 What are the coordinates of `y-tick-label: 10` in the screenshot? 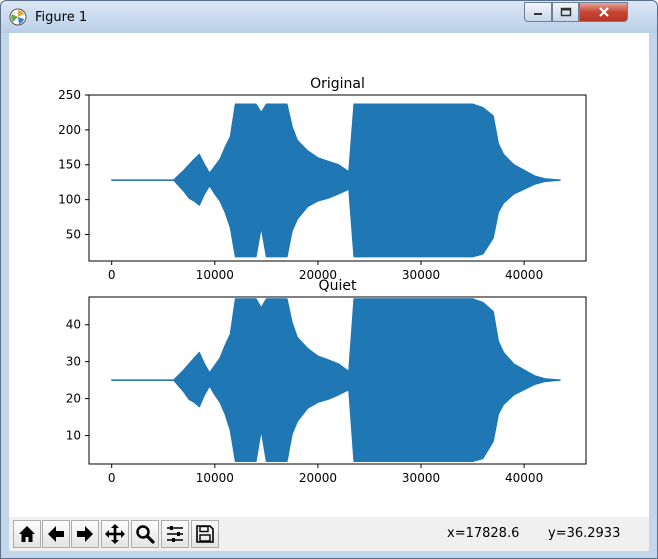 It's located at (73, 436).